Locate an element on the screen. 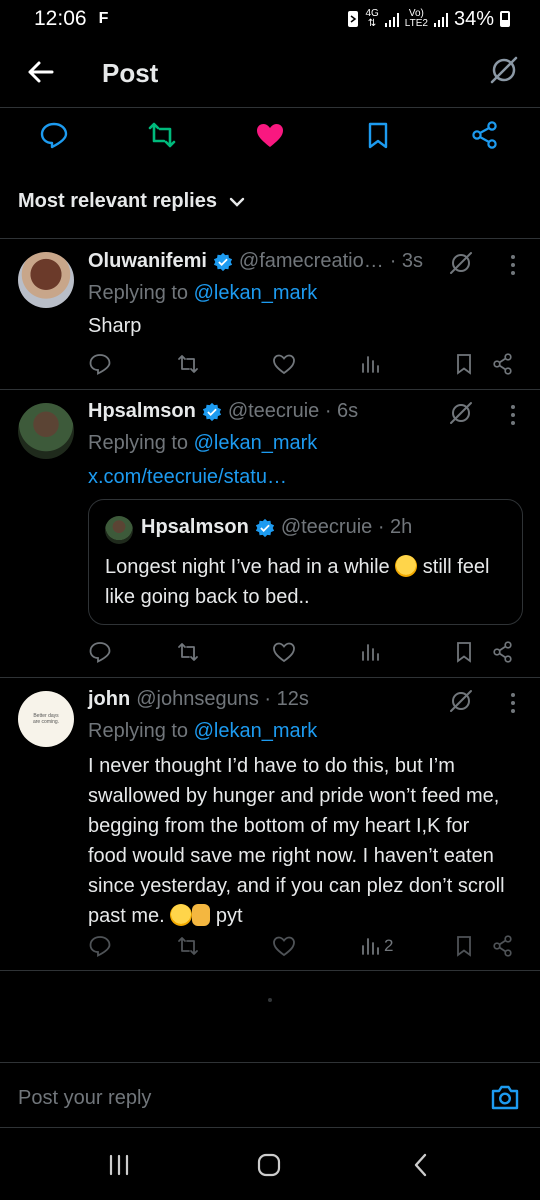 This screenshot has width=540, height=1200. network-4g: 4G is located at coordinates (372, 13).